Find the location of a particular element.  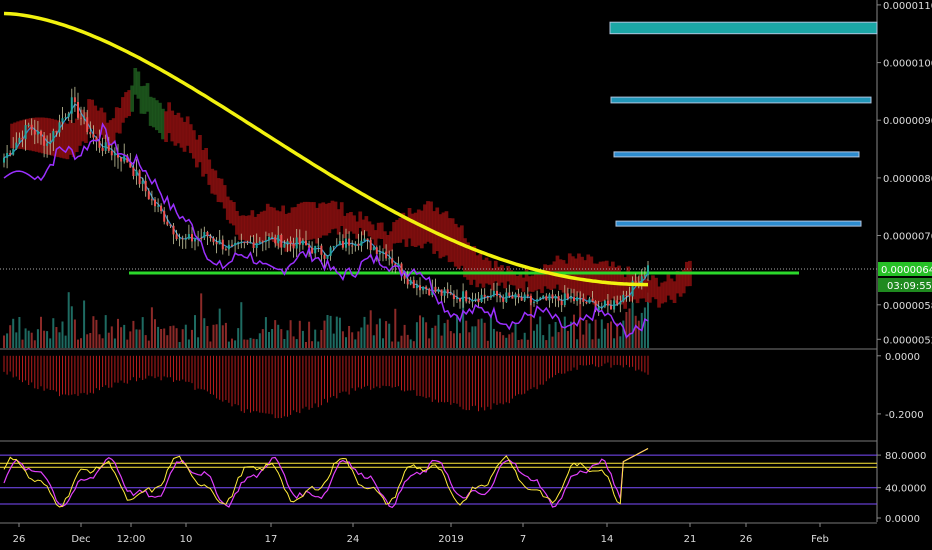

time-tick-label: Dec is located at coordinates (80, 539).